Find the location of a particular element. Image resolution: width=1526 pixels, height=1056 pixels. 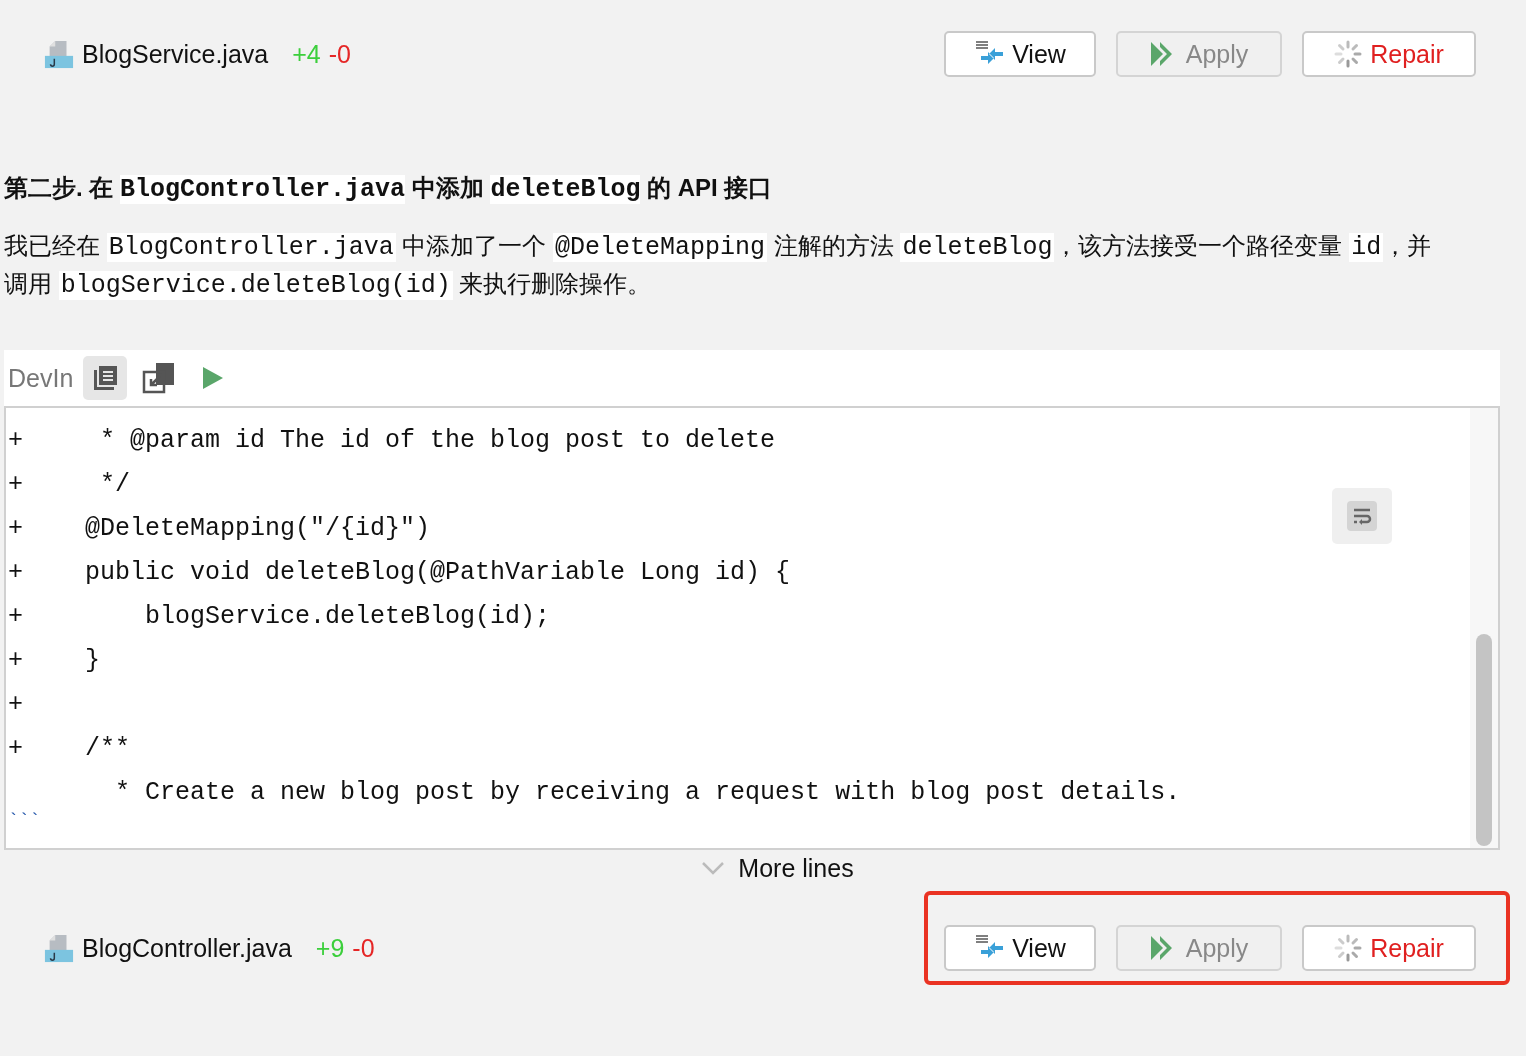

file-name: BlogController.java is located at coordinates (187, 948).